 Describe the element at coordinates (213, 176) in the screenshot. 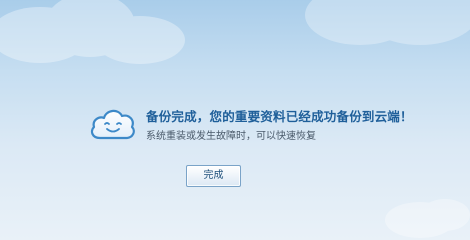

I see `done-button: 完成` at that location.